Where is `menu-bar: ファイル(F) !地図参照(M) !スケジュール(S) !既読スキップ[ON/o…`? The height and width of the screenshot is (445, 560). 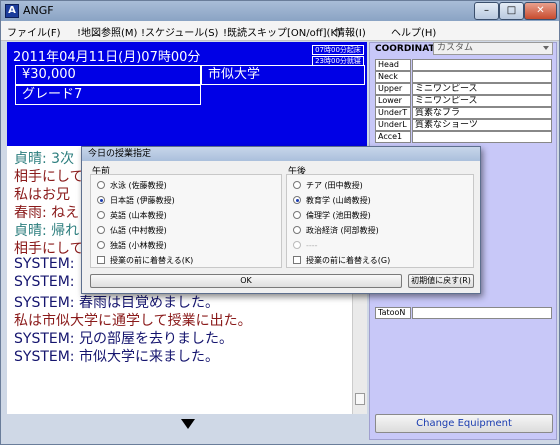
menu-bar: ファイル(F) !地図参照(M) !スケジュール(S) !既読スキップ[ON/o… is located at coordinates (280, 31).